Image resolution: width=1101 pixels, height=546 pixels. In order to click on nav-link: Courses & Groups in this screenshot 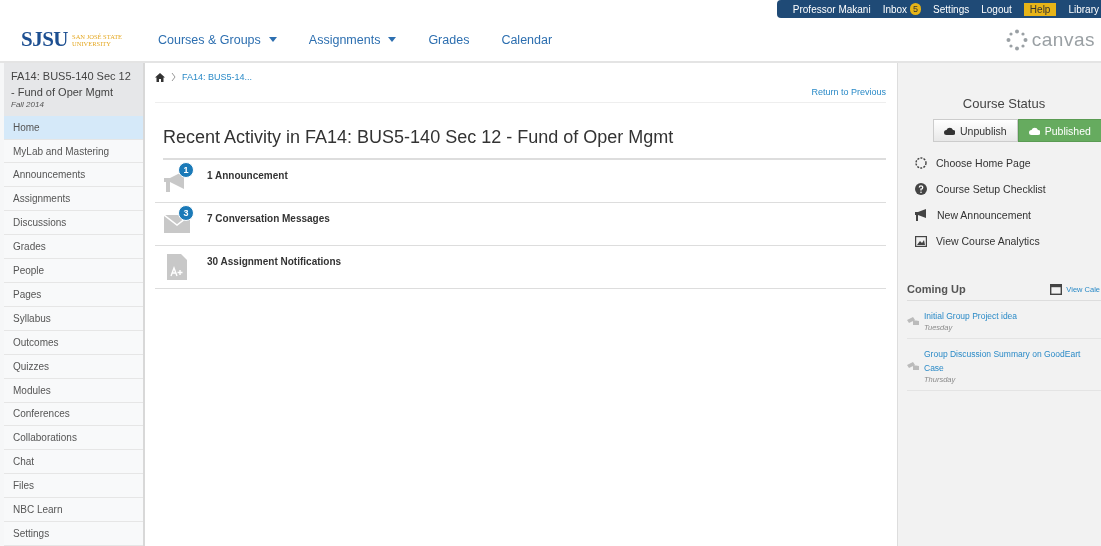, I will do `click(217, 39)`.